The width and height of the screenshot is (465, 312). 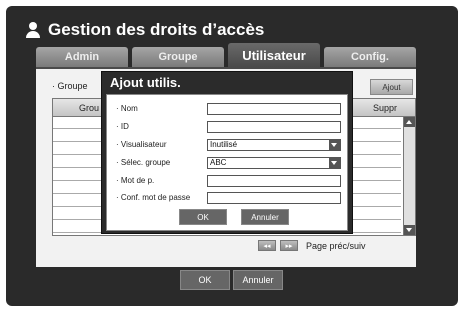 I want to click on field-row-id: · ID, so click(x=227, y=128).